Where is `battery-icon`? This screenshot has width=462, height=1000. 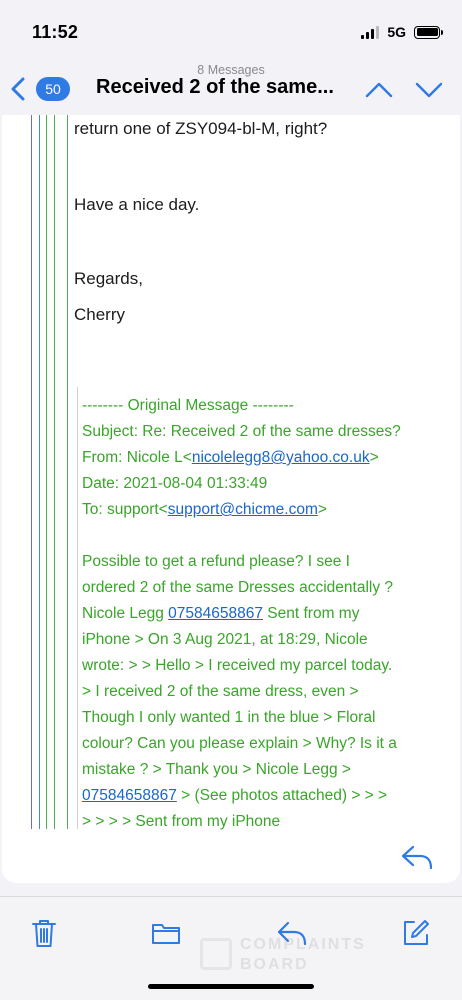
battery-icon is located at coordinates (428, 32).